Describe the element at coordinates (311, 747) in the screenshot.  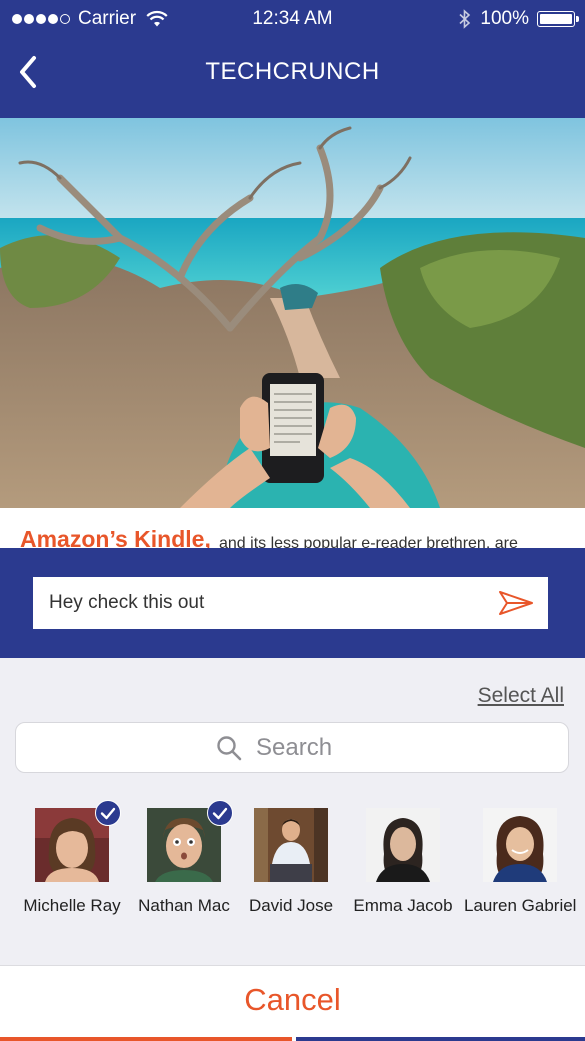
I see `search-input` at that location.